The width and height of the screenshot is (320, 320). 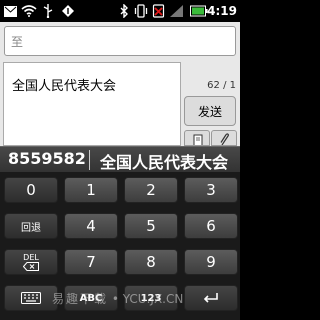 I want to click on key-7: 7, so click(x=91, y=262).